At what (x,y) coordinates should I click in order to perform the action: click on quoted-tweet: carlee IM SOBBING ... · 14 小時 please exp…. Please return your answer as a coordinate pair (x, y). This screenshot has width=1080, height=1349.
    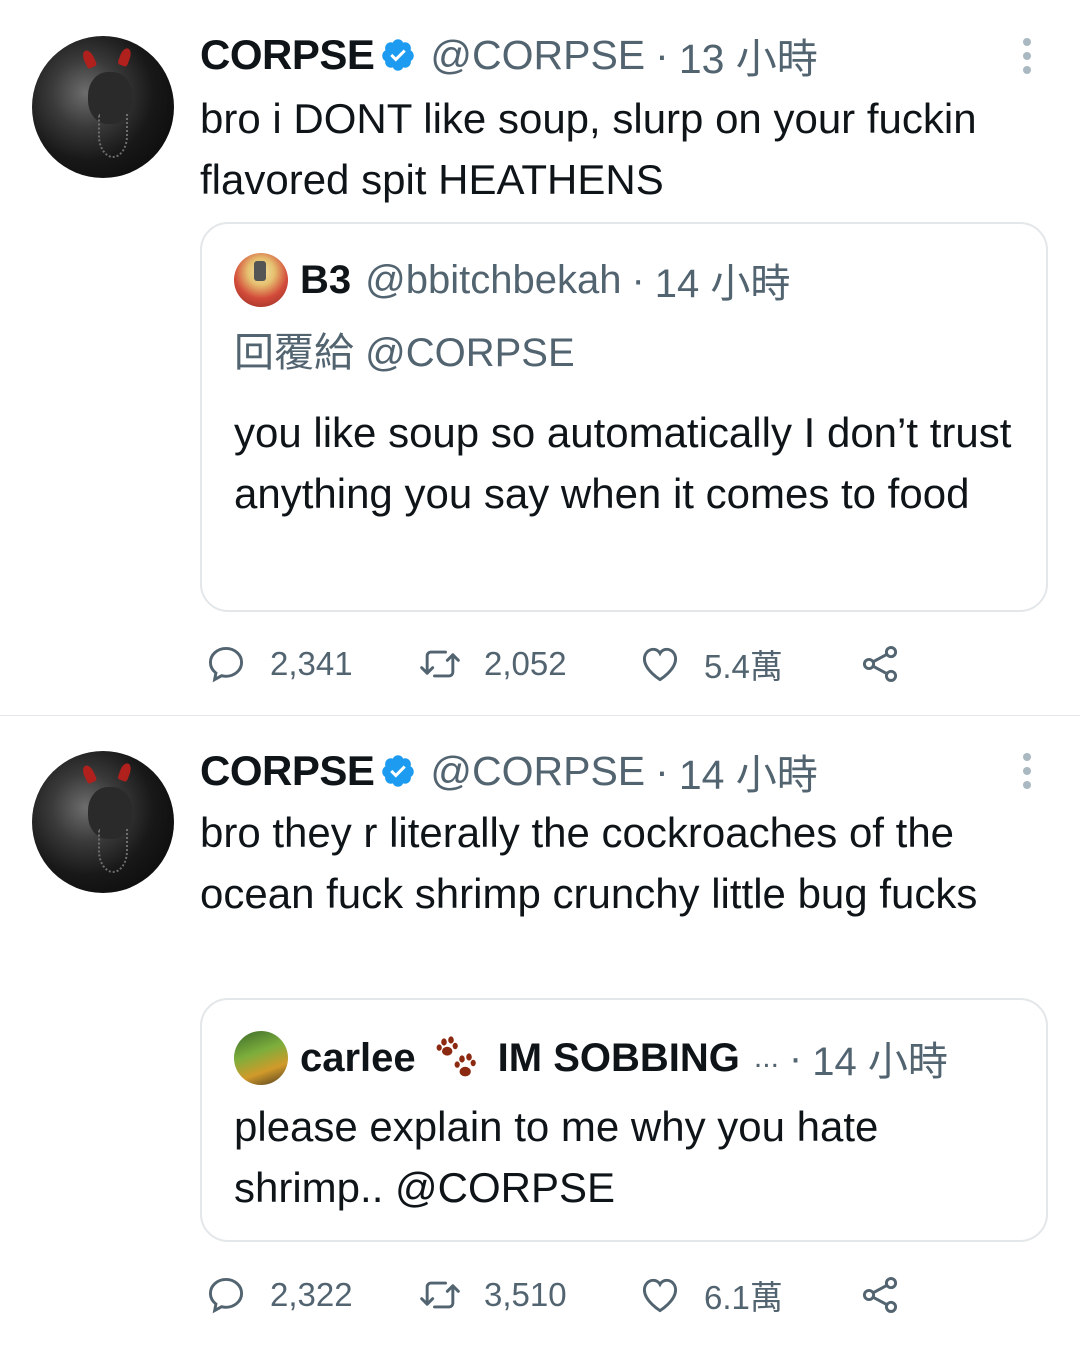
    Looking at the image, I should click on (624, 1120).